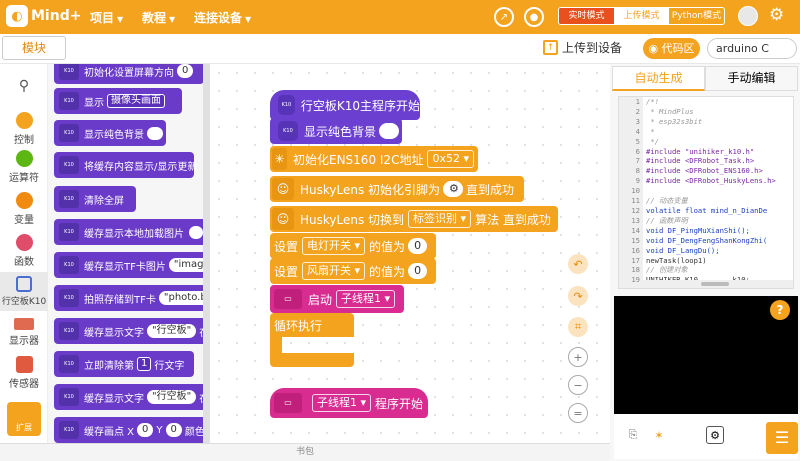 This screenshot has width=800, height=461. What do you see at coordinates (118, 101) in the screenshot?
I see `palette-block-show-camera: K10 显示 摄像头画面` at bounding box center [118, 101].